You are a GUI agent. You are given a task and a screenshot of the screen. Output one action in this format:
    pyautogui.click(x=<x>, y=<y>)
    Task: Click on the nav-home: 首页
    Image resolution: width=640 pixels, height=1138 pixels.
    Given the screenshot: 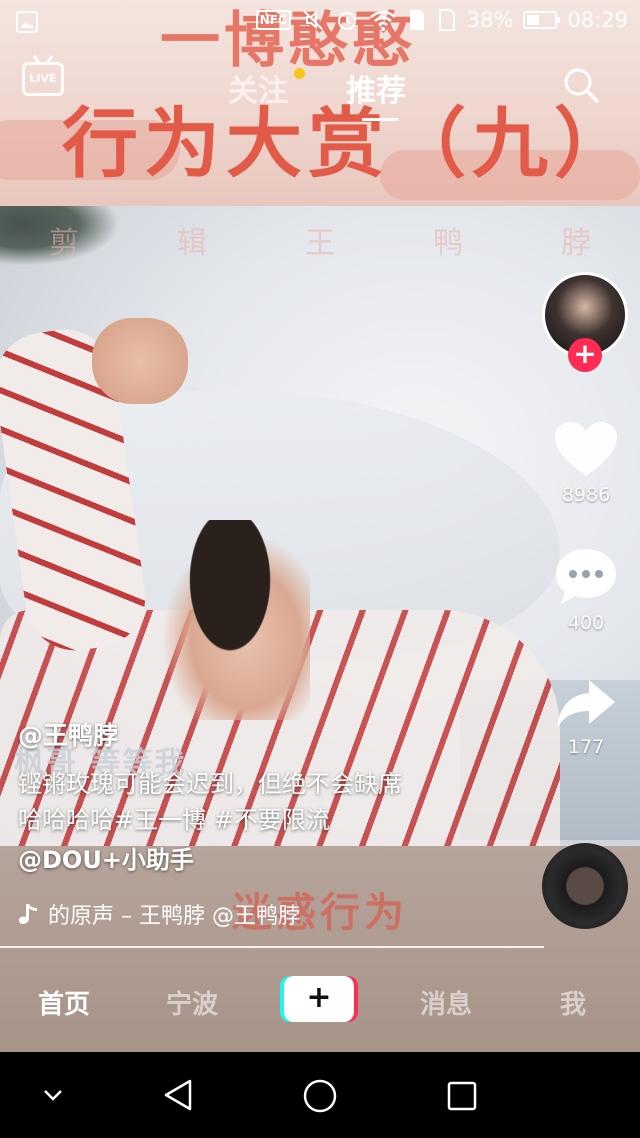 What is the action you would take?
    pyautogui.click(x=64, y=1002)
    